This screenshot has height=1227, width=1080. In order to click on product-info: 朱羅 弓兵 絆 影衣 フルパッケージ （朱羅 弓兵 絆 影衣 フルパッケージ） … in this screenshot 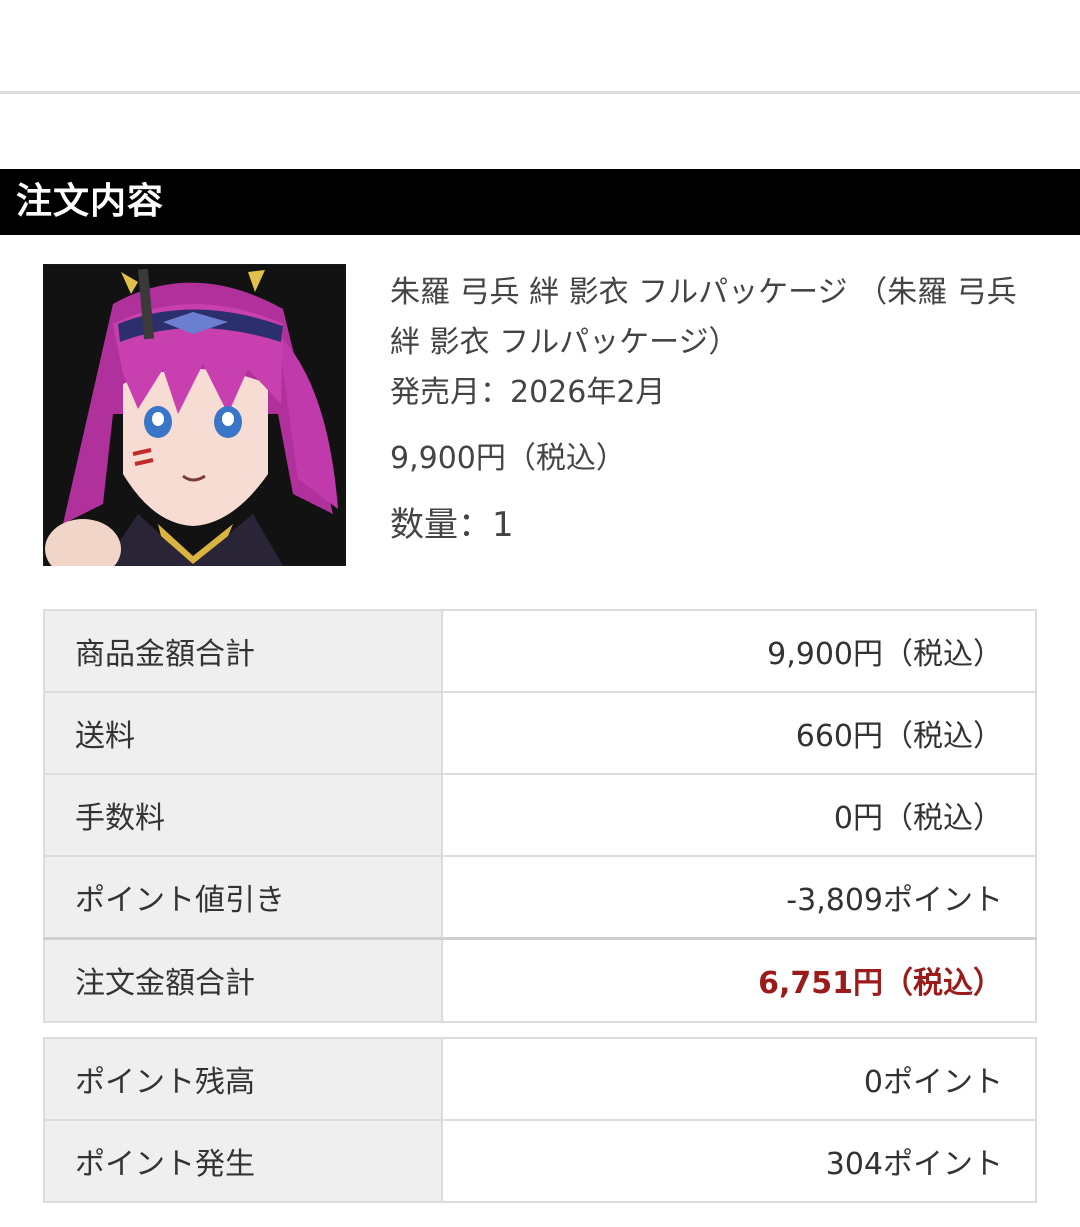, I will do `click(715, 409)`.